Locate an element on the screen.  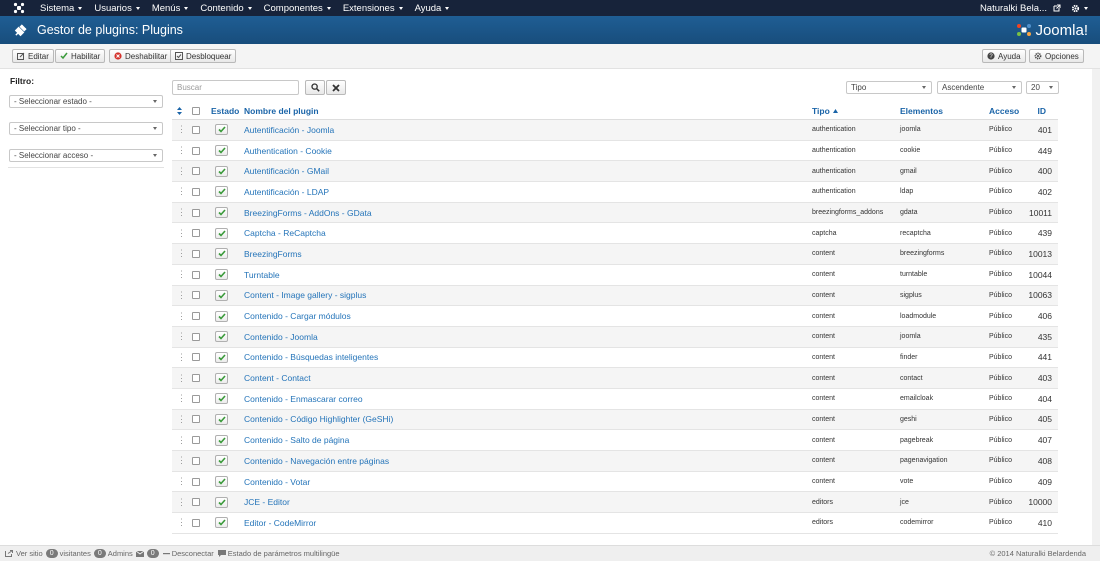
plugin-name-link: Contenido - Joomla is located at coordinates (281, 337).